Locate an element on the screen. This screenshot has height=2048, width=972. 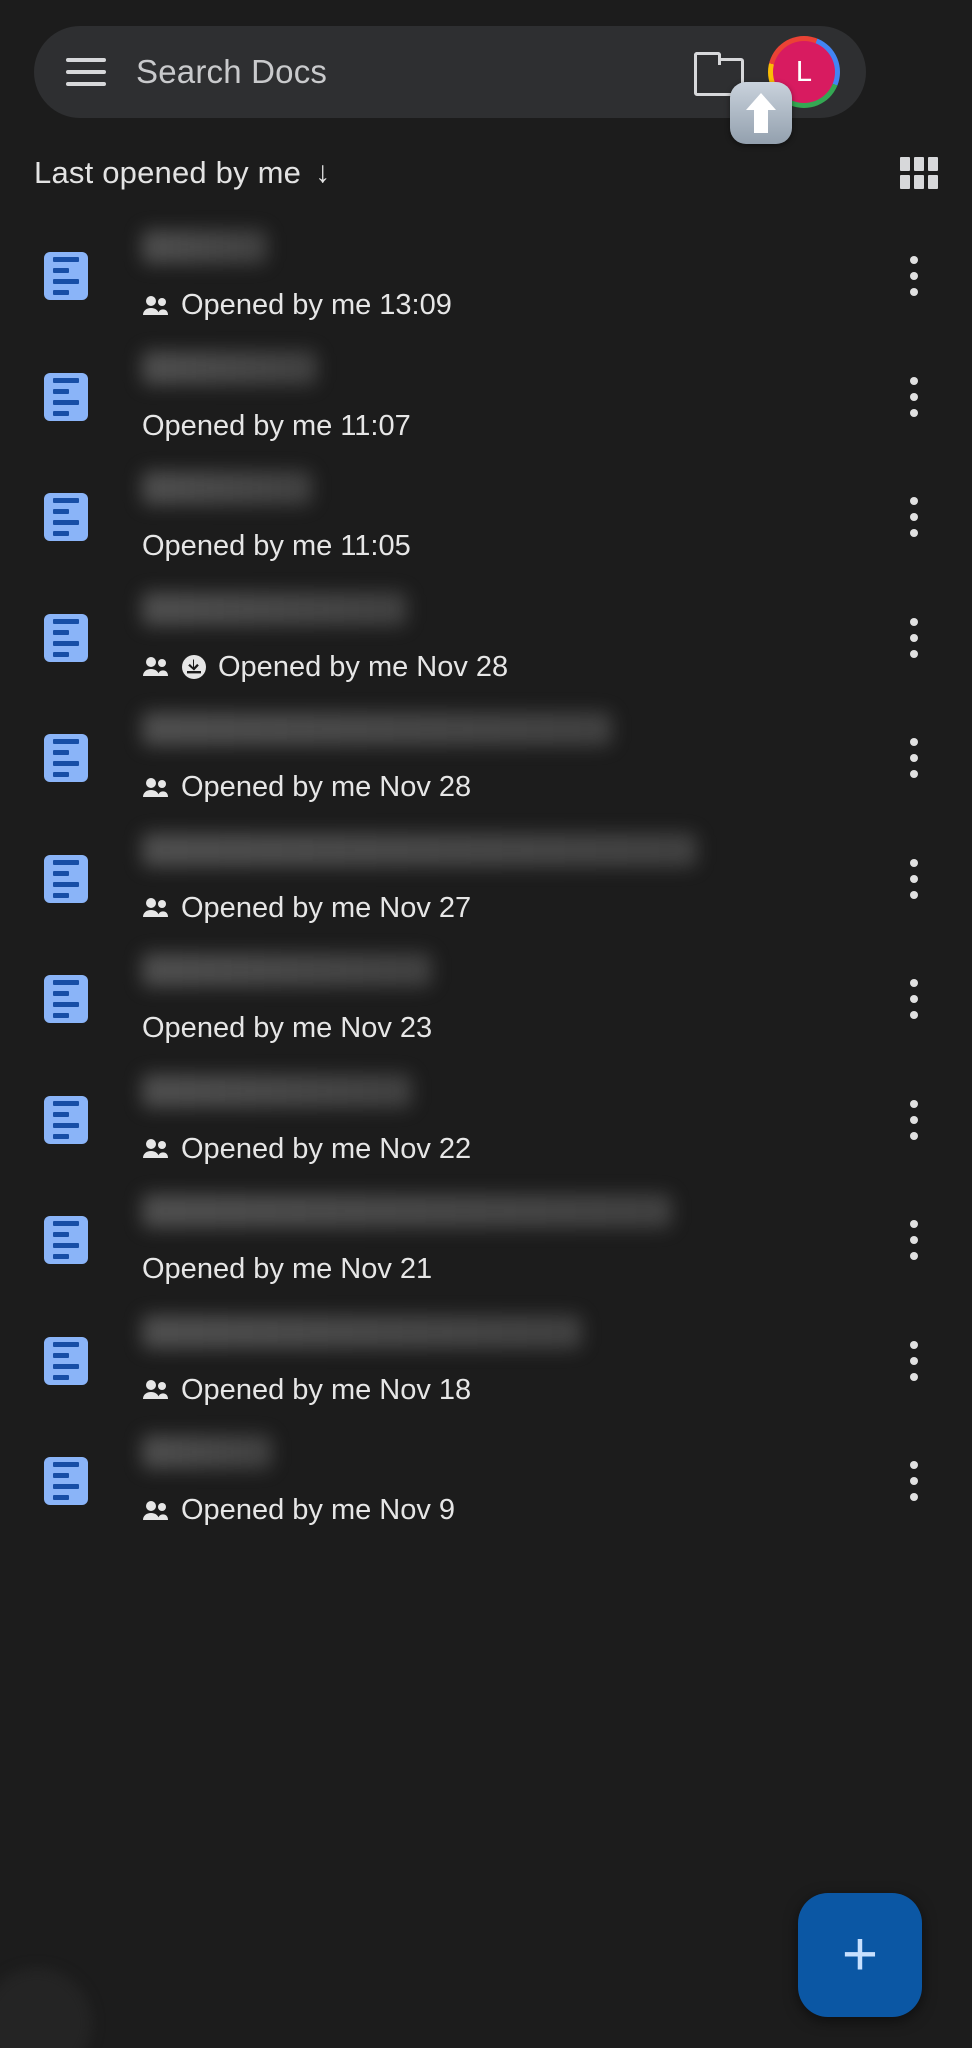
sort-button: Last opened by me ↓ is located at coordinates (182, 173).